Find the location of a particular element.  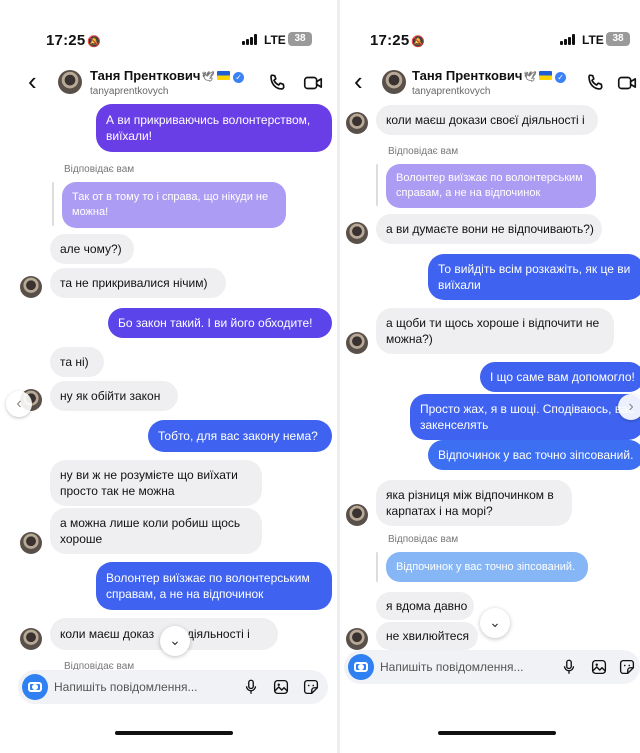

message-incoming: та ні) is located at coordinates (77, 362).